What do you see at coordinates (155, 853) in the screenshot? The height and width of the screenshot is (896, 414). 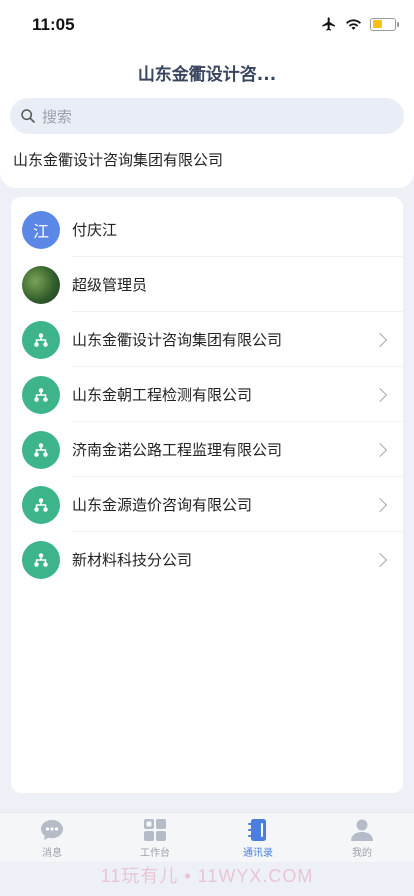 I see `tab-label: 工作台` at bounding box center [155, 853].